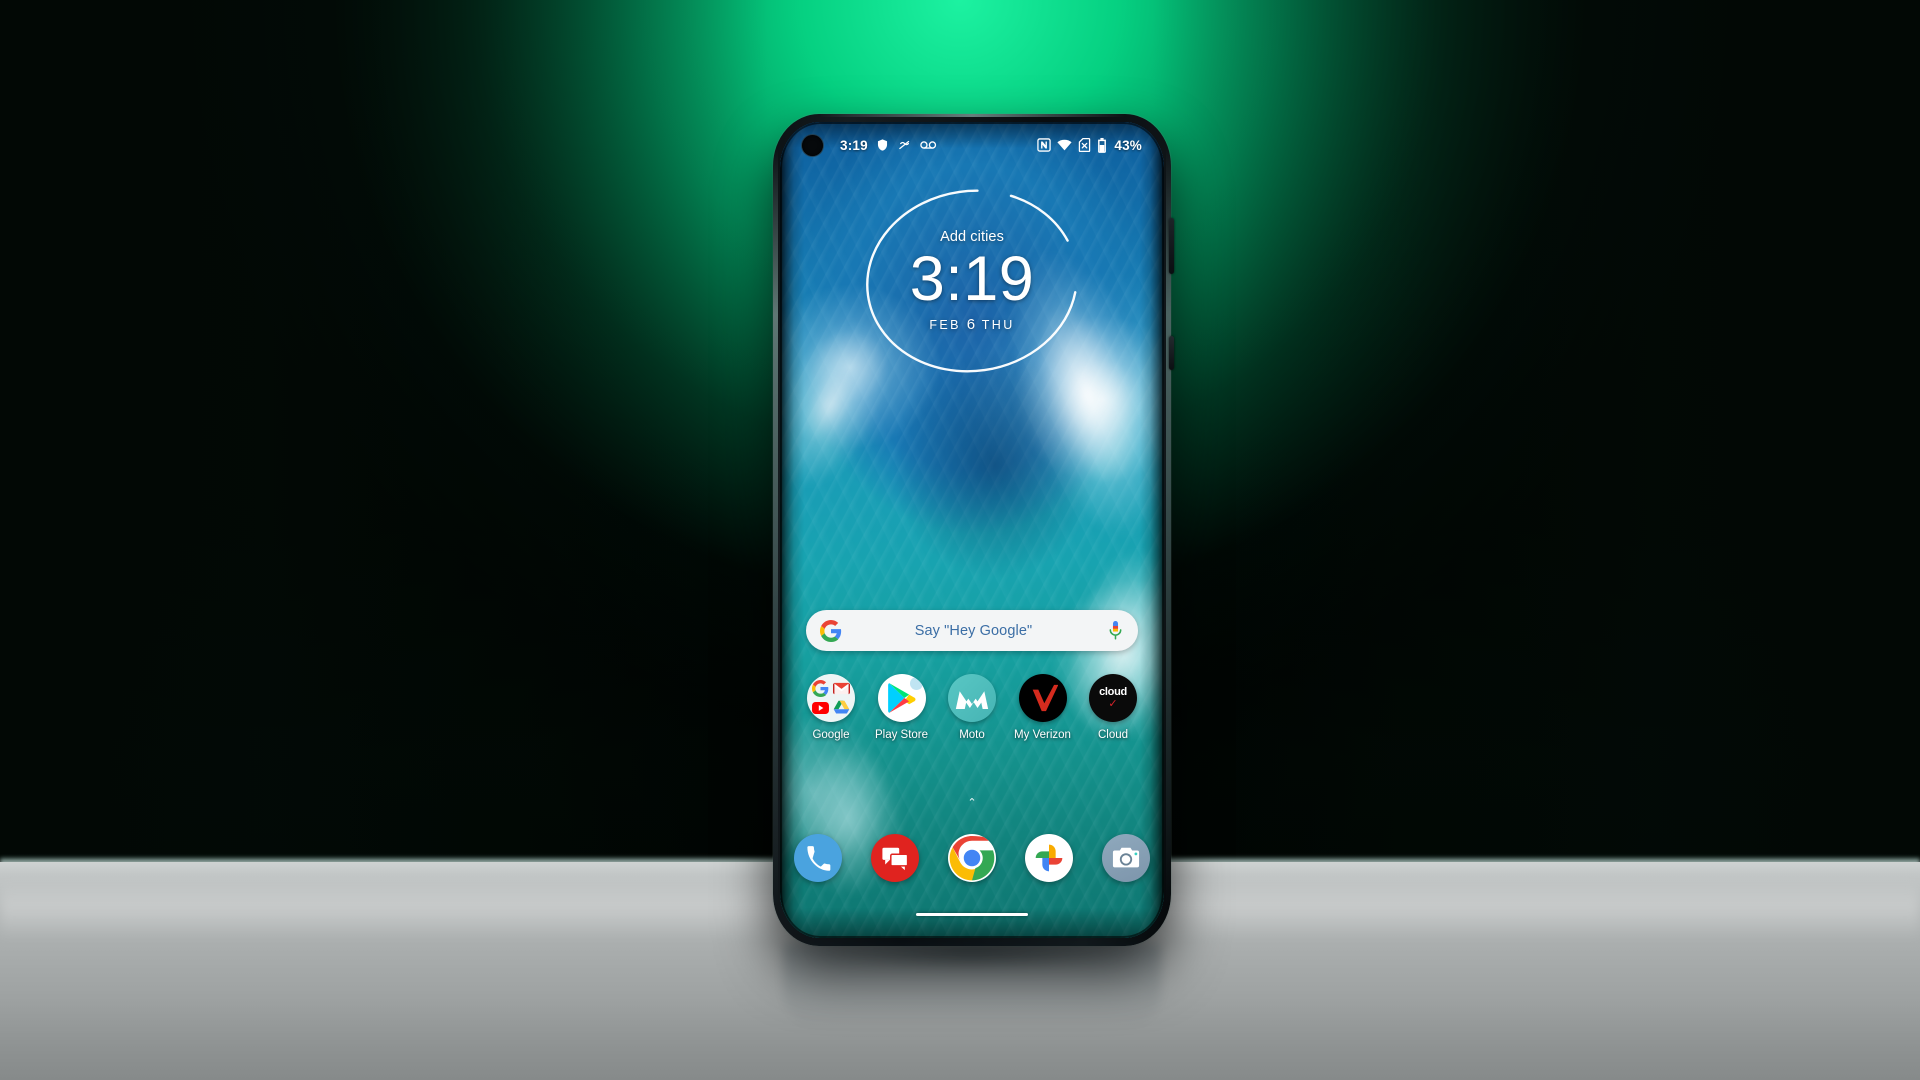 The height and width of the screenshot is (1080, 1920). Describe the element at coordinates (1049, 858) in the screenshot. I see `photos-icon` at that location.